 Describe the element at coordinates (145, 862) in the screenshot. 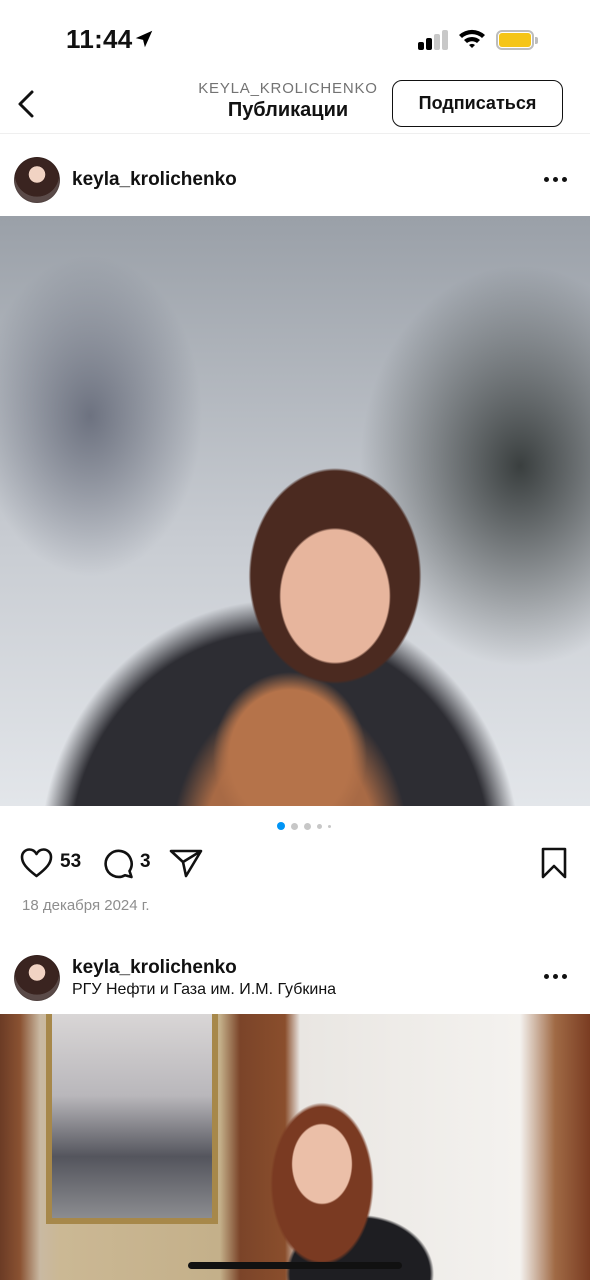

I see `comment-count: 3` at that location.